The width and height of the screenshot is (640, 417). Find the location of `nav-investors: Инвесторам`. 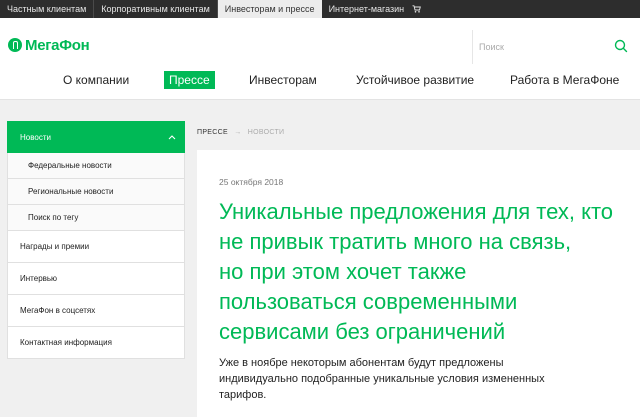

nav-investors: Инвесторам is located at coordinates (283, 80).